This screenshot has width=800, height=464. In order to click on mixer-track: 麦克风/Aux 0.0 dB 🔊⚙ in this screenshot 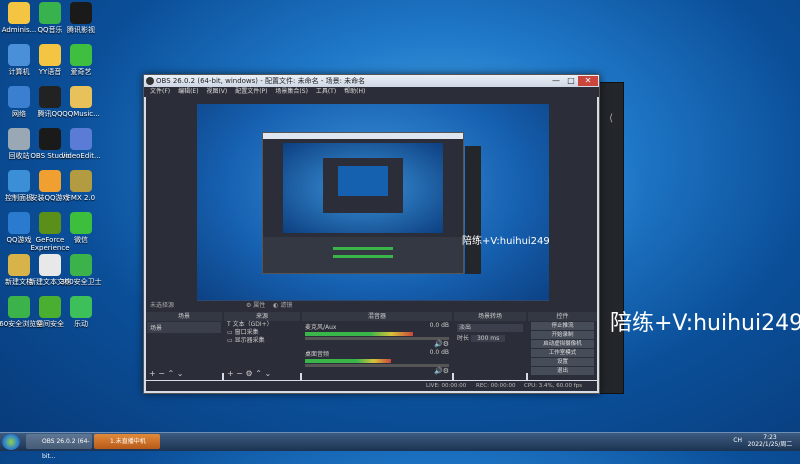, I will do `click(377, 334)`.